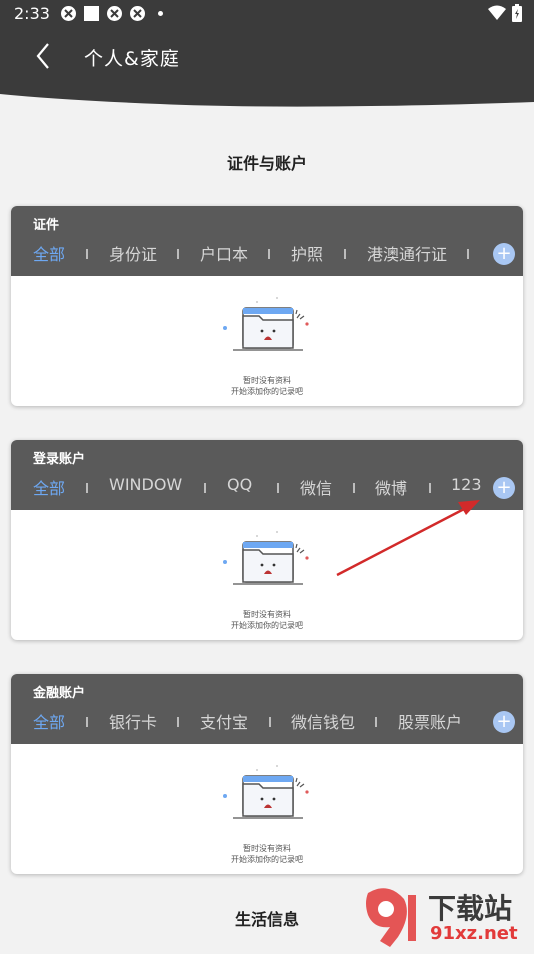 The image size is (534, 954). I want to click on tab-id-card: 身份证, so click(133, 253).